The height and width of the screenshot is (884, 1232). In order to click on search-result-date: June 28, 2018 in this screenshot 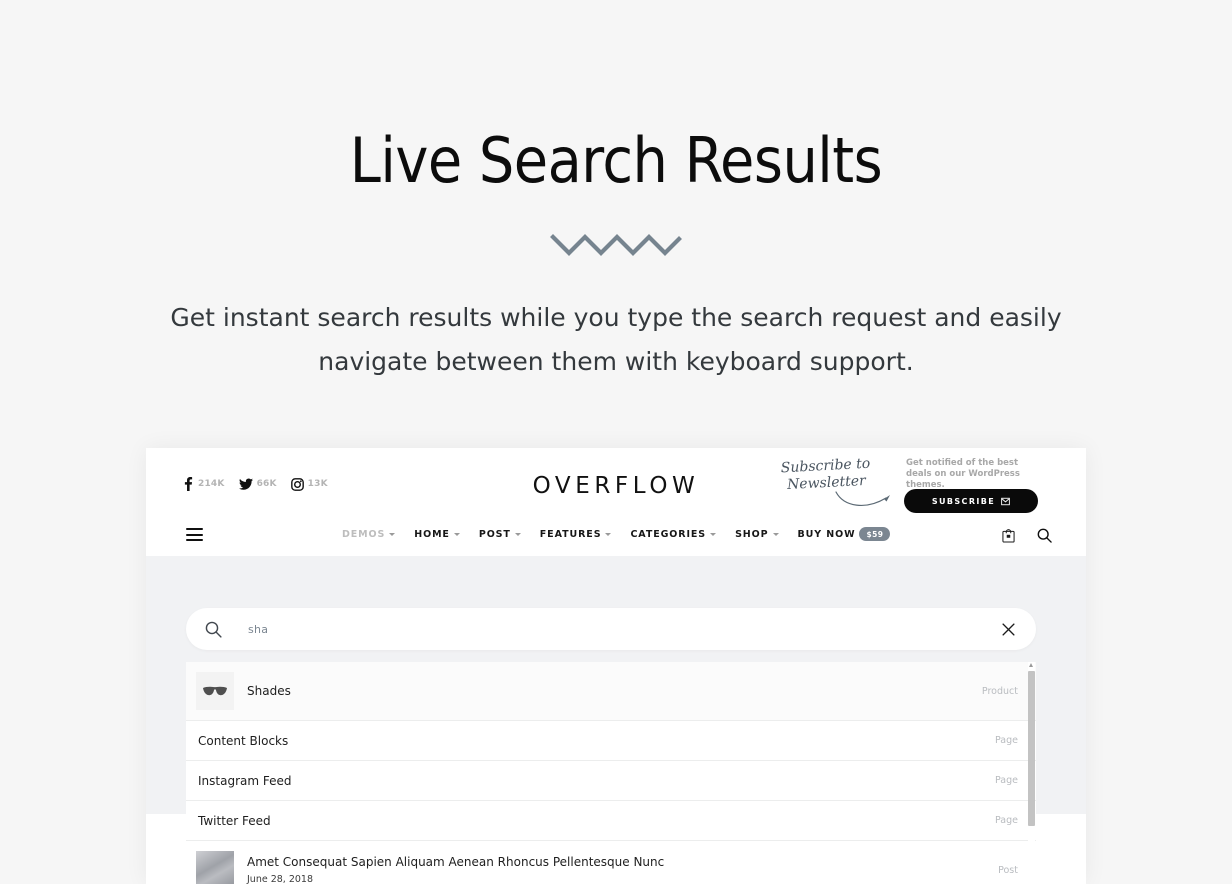, I will do `click(280, 878)`.